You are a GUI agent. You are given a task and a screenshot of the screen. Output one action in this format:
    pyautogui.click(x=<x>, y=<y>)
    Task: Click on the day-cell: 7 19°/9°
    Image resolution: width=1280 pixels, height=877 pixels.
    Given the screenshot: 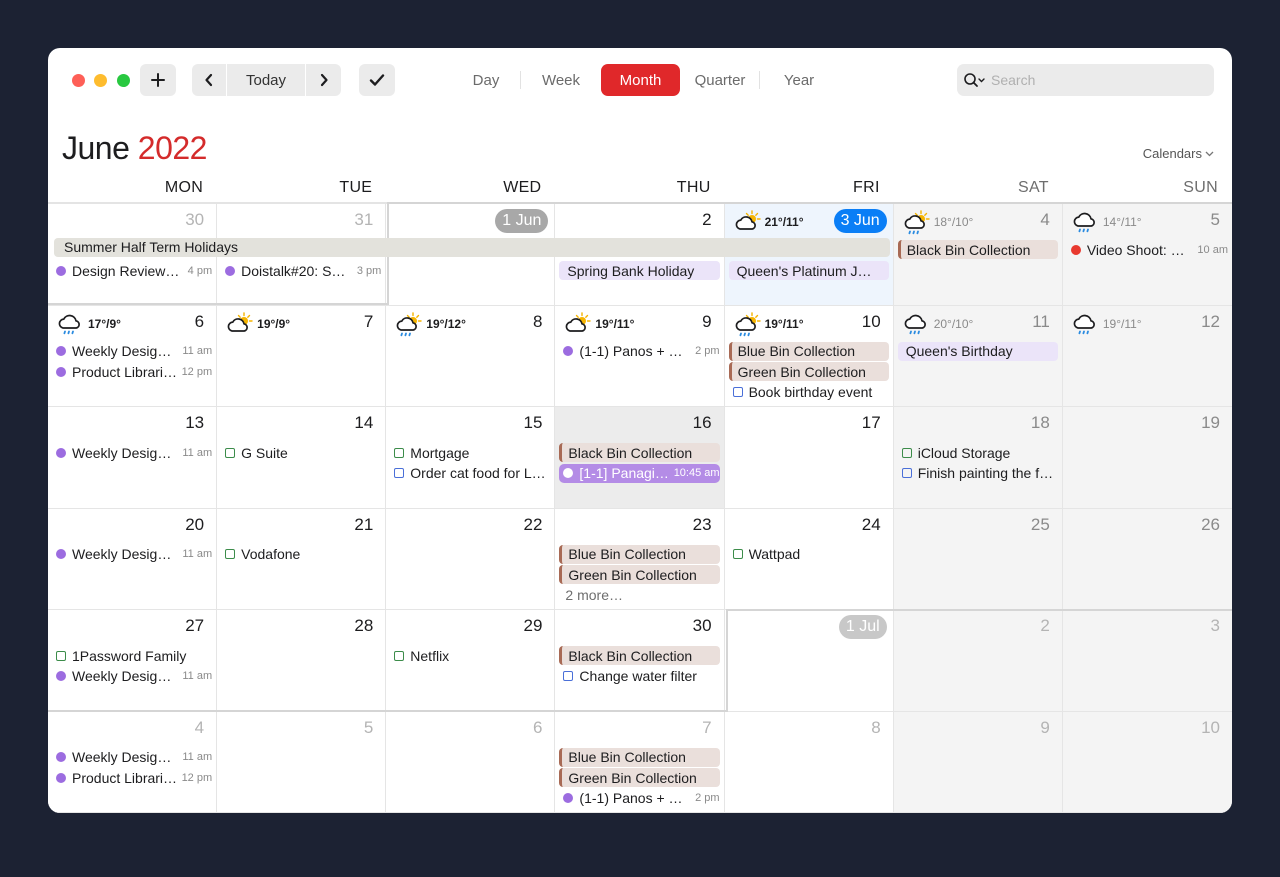 What is the action you would take?
    pyautogui.click(x=302, y=356)
    